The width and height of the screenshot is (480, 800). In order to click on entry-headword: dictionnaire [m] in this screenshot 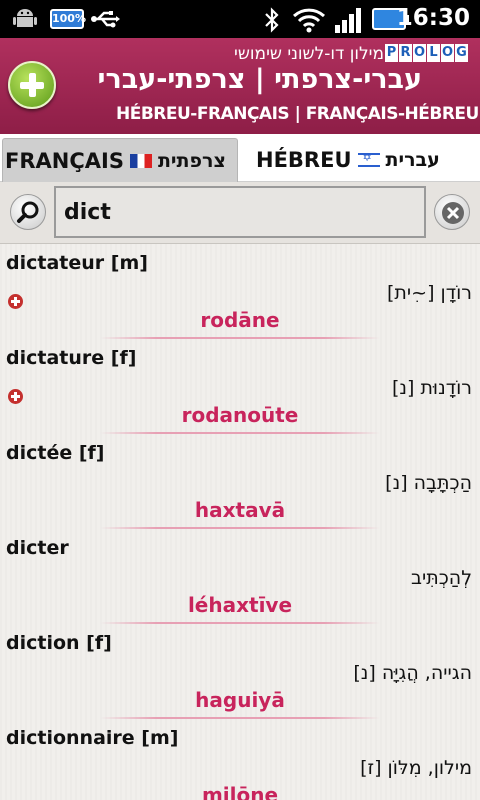, I will do `click(92, 738)`.